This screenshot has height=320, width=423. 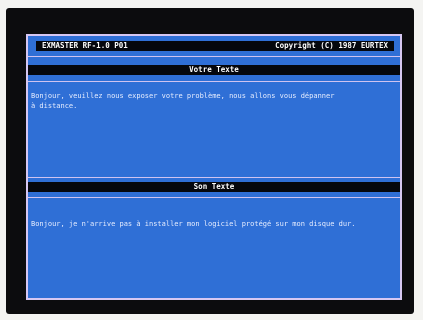 I want to click on copyright-text: Copyright (C) 1987 EURTEX, so click(x=331, y=45).